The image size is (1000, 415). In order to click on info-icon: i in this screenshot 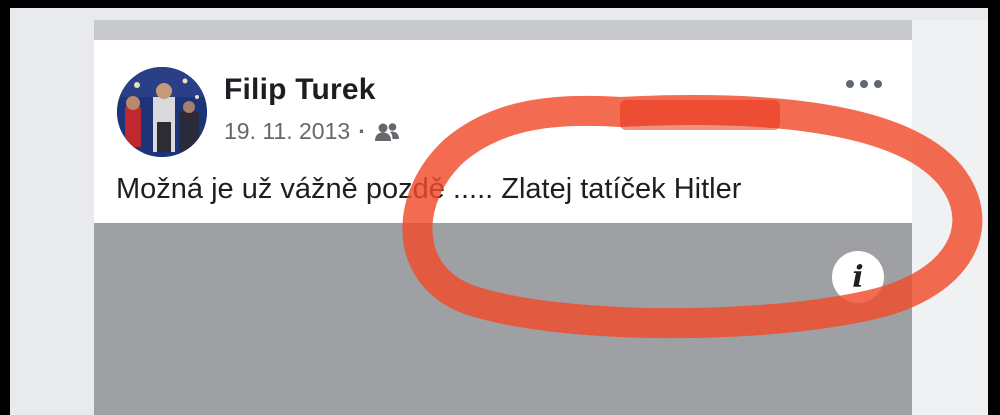, I will do `click(858, 277)`.